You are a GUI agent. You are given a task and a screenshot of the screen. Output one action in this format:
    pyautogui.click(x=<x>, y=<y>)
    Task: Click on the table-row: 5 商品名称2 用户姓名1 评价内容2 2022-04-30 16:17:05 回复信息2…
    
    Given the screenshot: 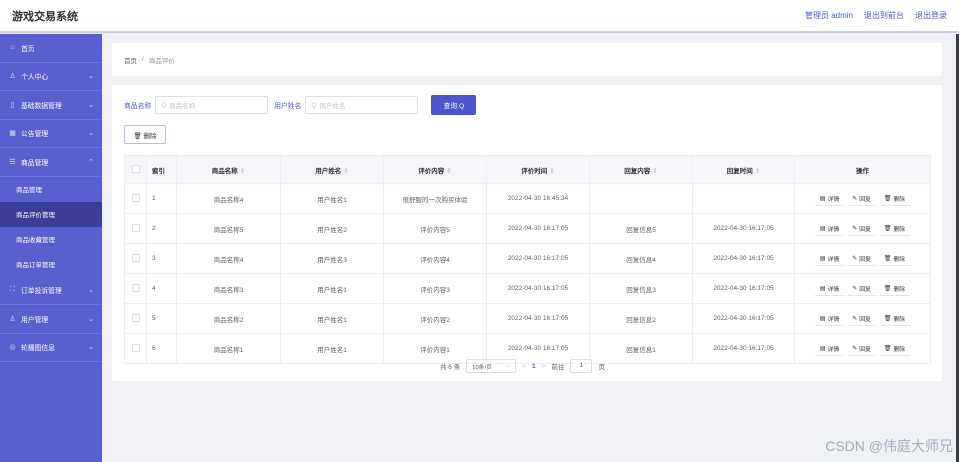 What is the action you would take?
    pyautogui.click(x=527, y=318)
    